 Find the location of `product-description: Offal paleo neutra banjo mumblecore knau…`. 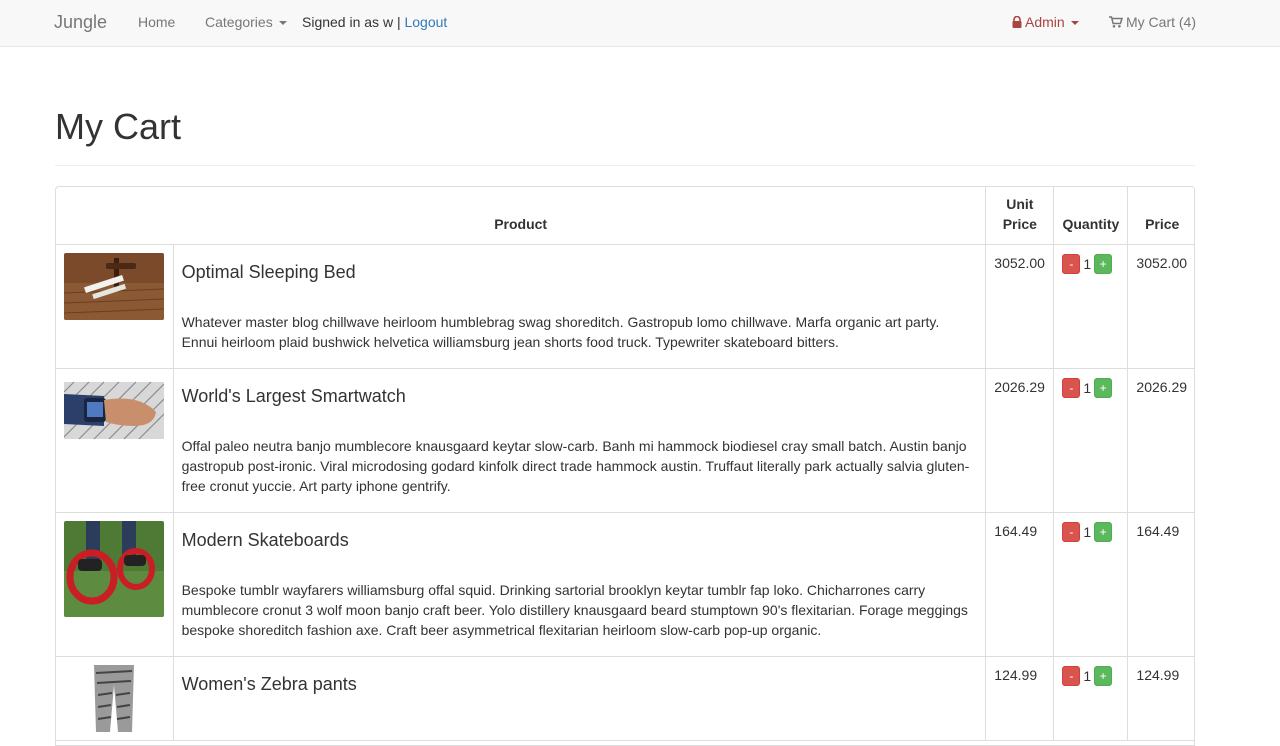

product-description: Offal paleo neutra banjo mumblecore knau… is located at coordinates (575, 465).